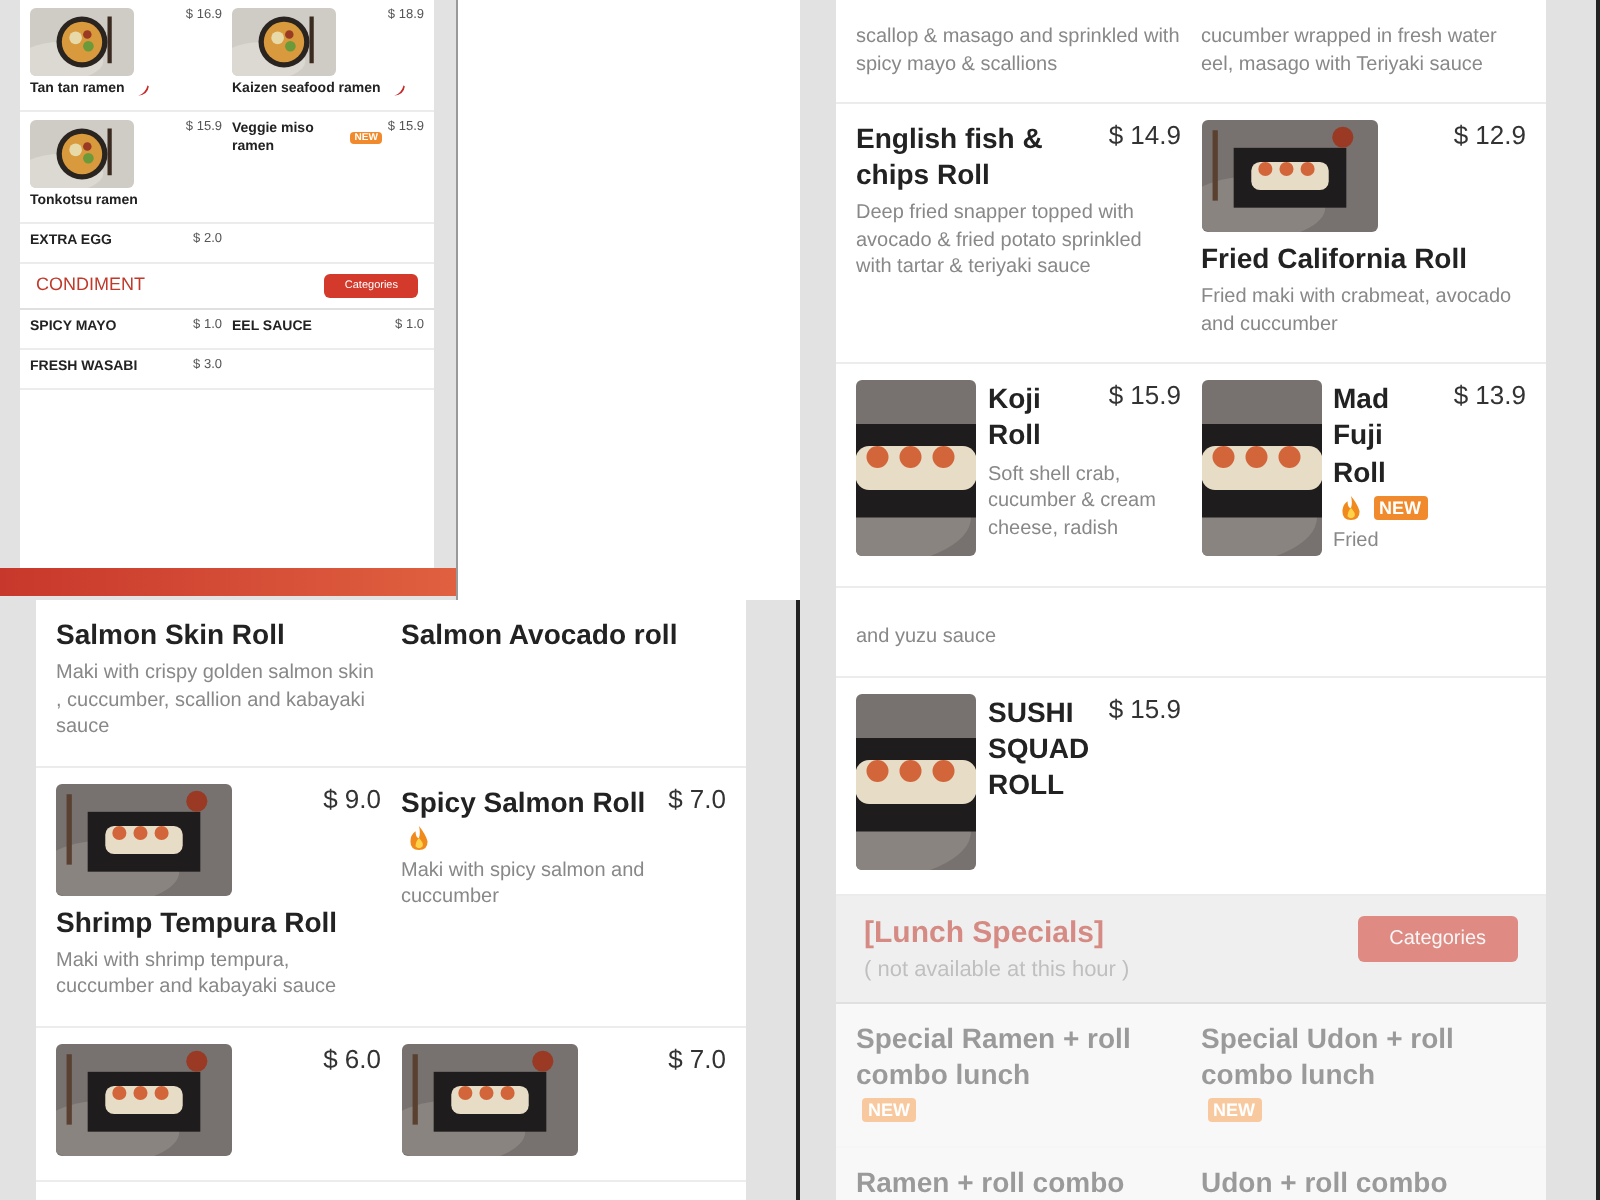  Describe the element at coordinates (1324, 1181) in the screenshot. I see `item-name: Udon + roll combo` at that location.